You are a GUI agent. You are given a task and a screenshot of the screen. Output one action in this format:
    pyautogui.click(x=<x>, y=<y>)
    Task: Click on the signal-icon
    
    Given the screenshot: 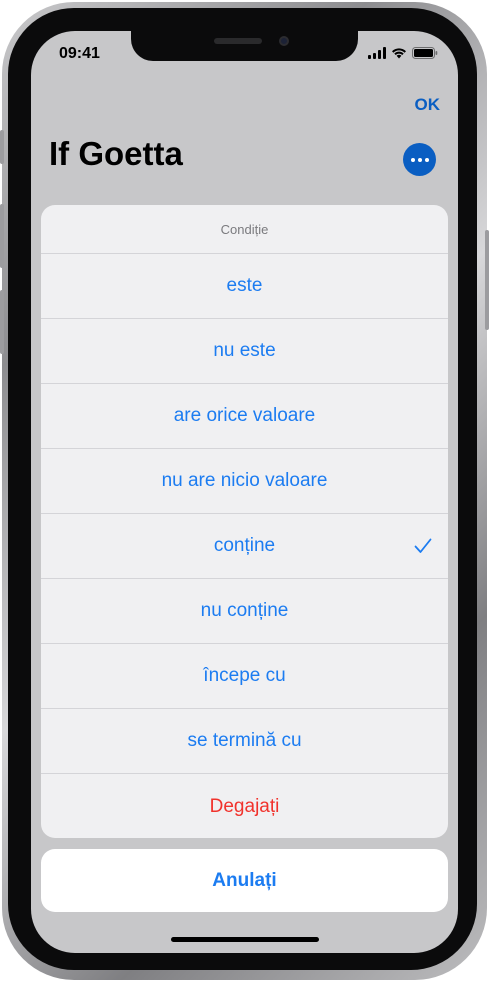 What is the action you would take?
    pyautogui.click(x=377, y=53)
    